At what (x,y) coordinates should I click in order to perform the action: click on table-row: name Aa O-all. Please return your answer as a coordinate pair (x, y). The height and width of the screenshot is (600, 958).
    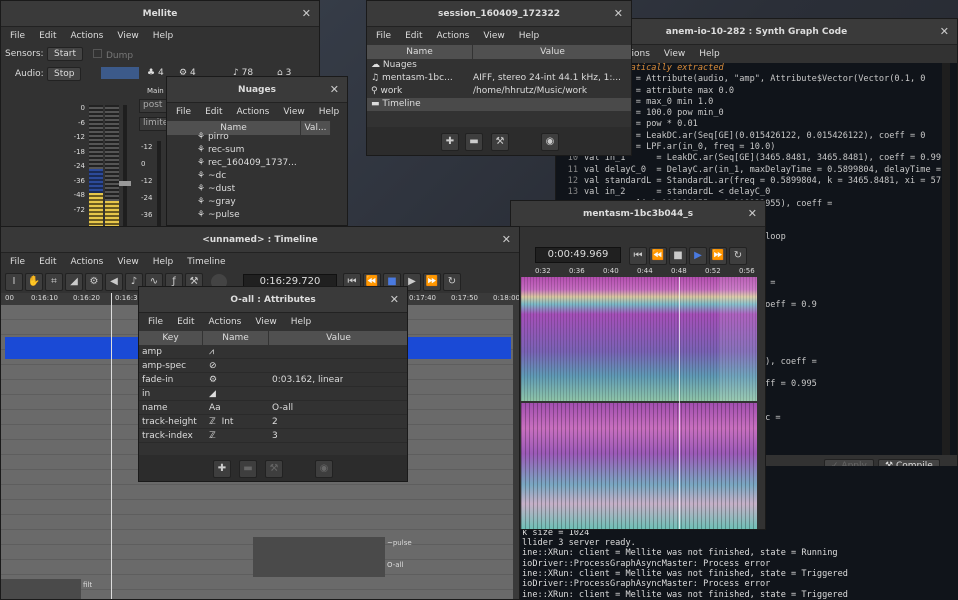
    Looking at the image, I should click on (273, 408).